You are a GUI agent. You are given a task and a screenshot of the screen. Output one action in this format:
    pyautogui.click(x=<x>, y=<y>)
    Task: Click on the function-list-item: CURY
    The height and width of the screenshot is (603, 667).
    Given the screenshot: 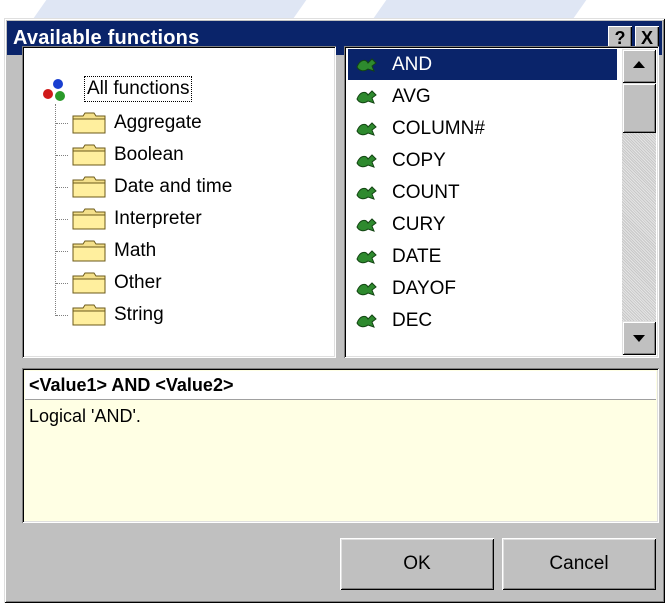 What is the action you would take?
    pyautogui.click(x=482, y=224)
    